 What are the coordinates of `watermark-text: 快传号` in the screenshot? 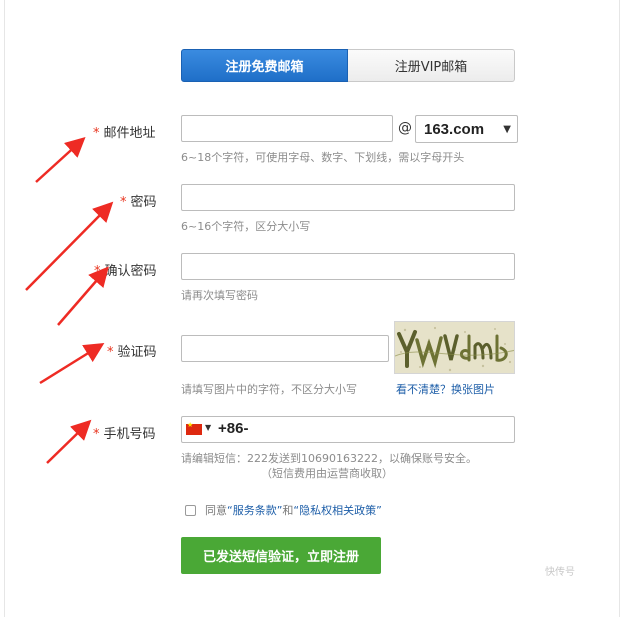 It's located at (560, 572).